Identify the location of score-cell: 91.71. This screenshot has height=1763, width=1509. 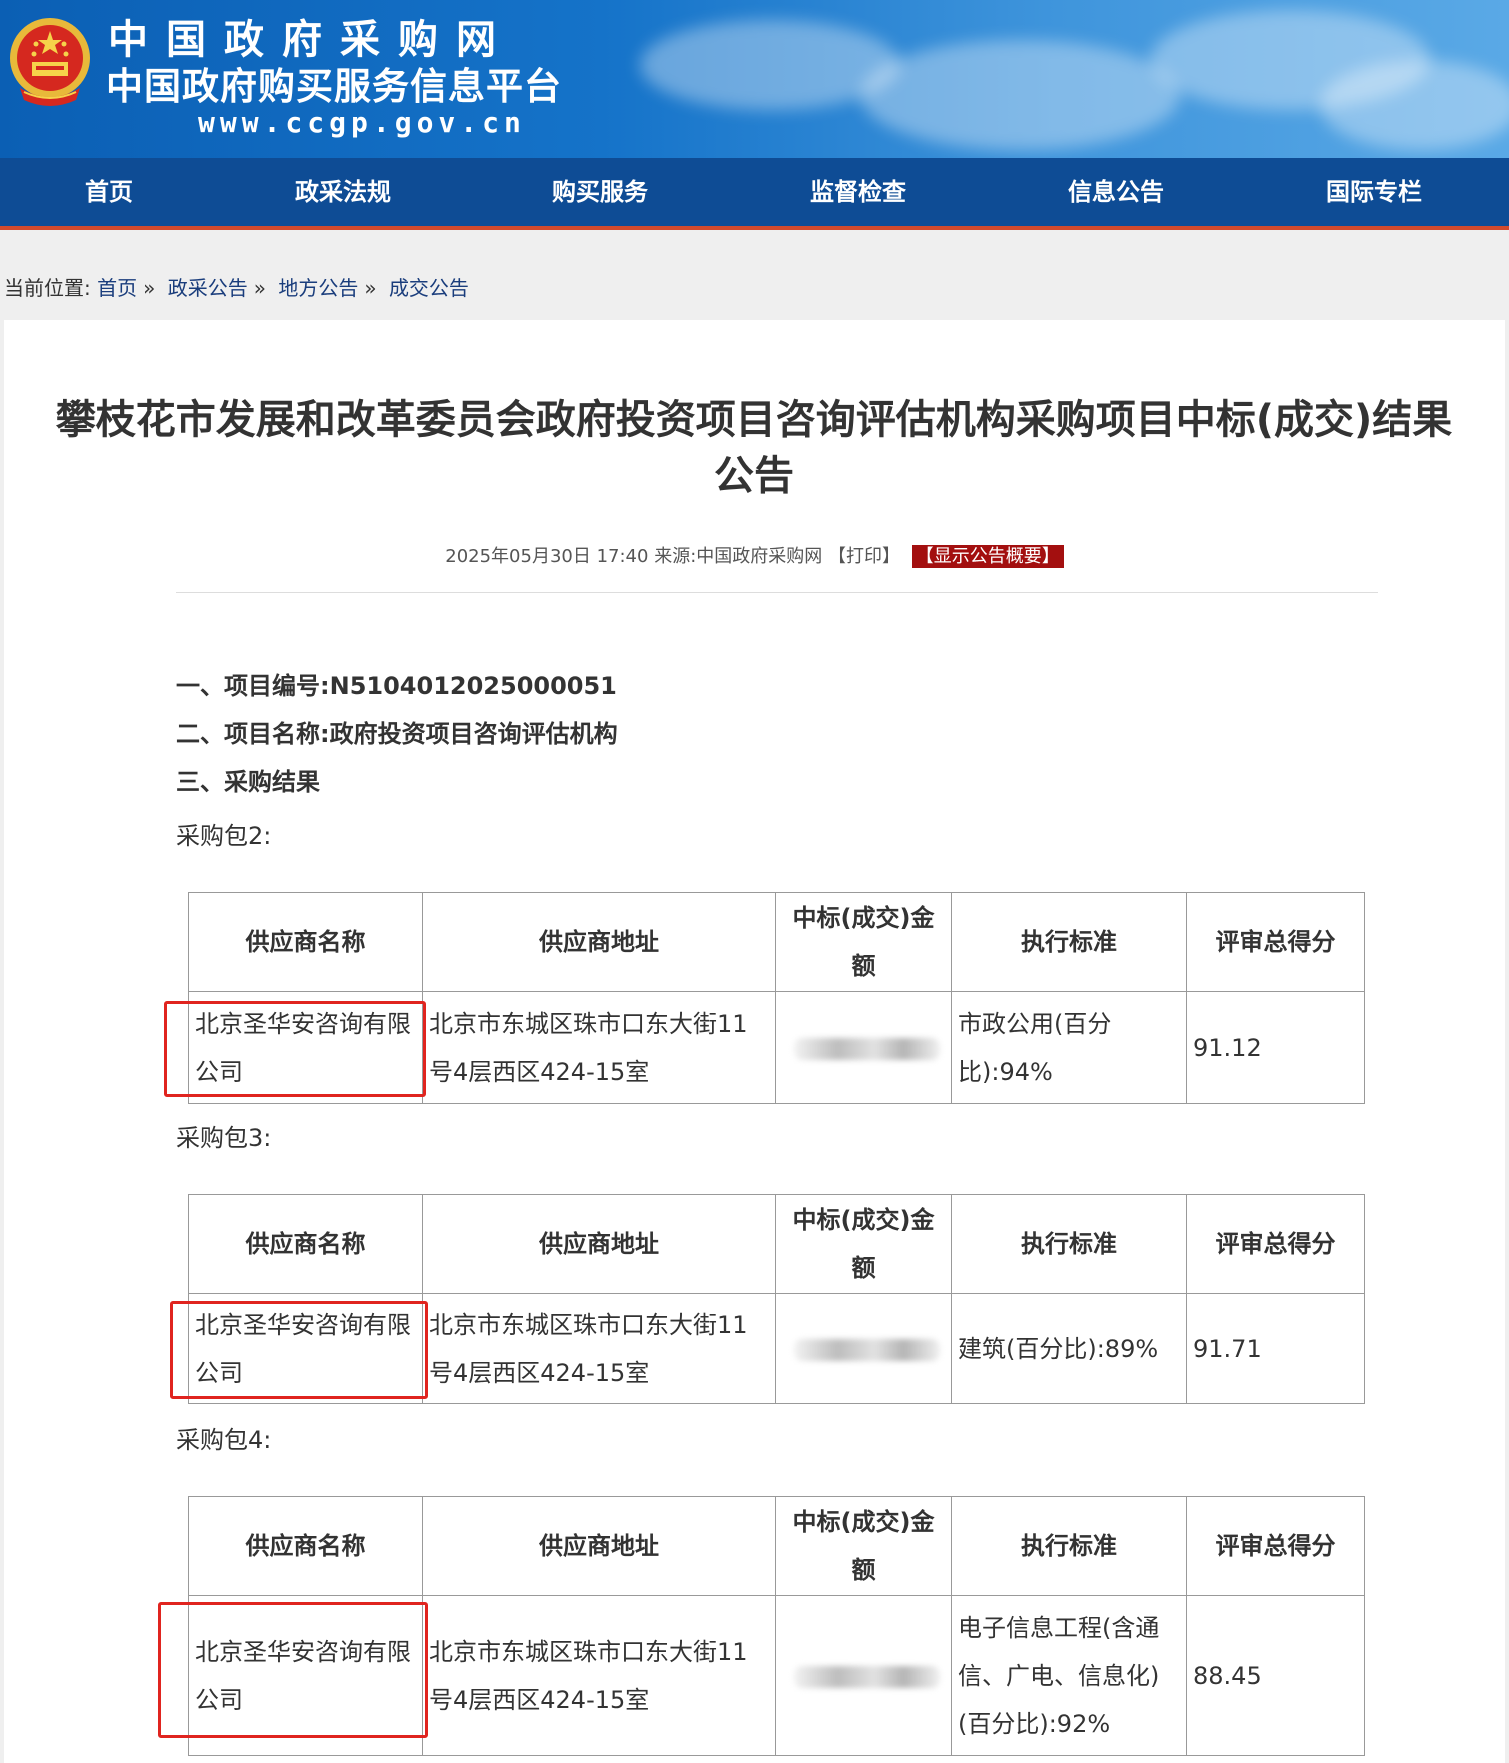
(1275, 1348).